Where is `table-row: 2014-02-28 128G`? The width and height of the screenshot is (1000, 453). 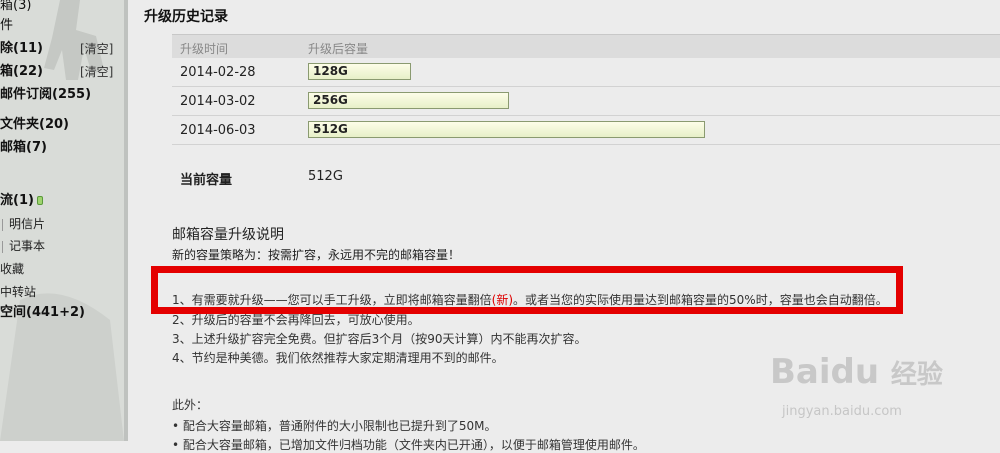
table-row: 2014-02-28 128G is located at coordinates (586, 72).